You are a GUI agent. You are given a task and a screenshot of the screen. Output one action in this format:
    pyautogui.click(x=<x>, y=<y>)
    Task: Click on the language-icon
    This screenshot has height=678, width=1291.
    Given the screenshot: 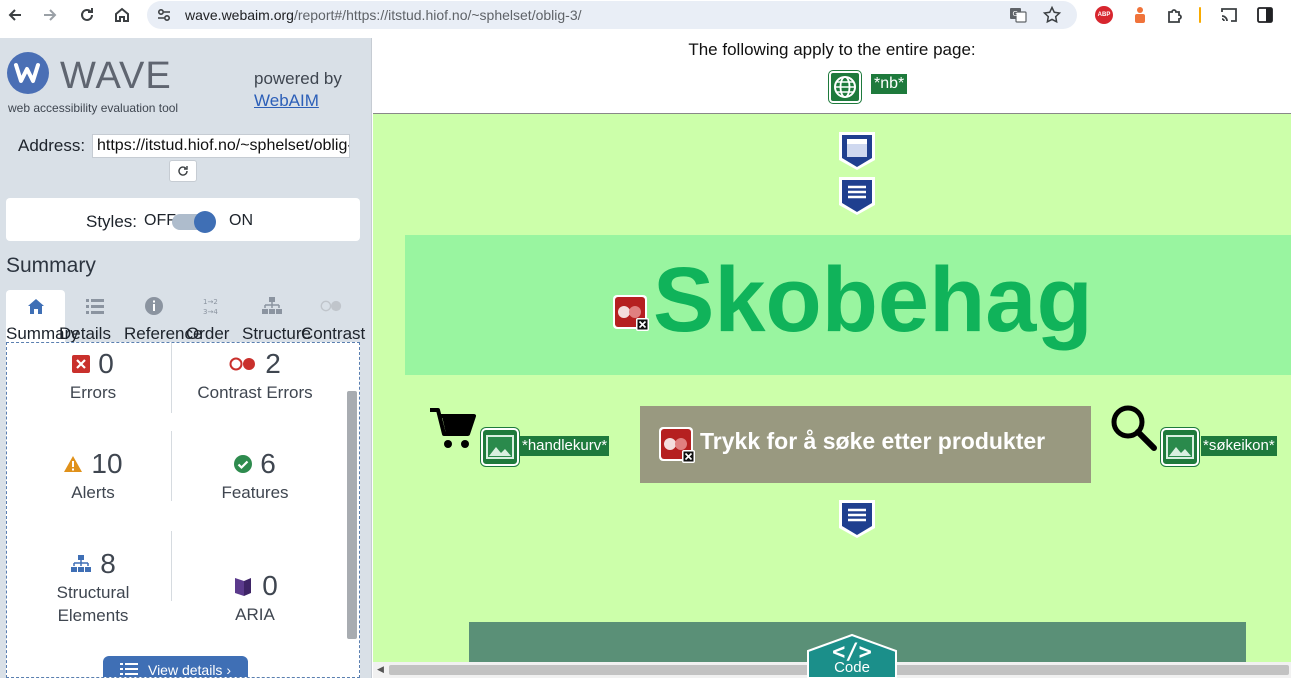 What is the action you would take?
    pyautogui.click(x=845, y=87)
    